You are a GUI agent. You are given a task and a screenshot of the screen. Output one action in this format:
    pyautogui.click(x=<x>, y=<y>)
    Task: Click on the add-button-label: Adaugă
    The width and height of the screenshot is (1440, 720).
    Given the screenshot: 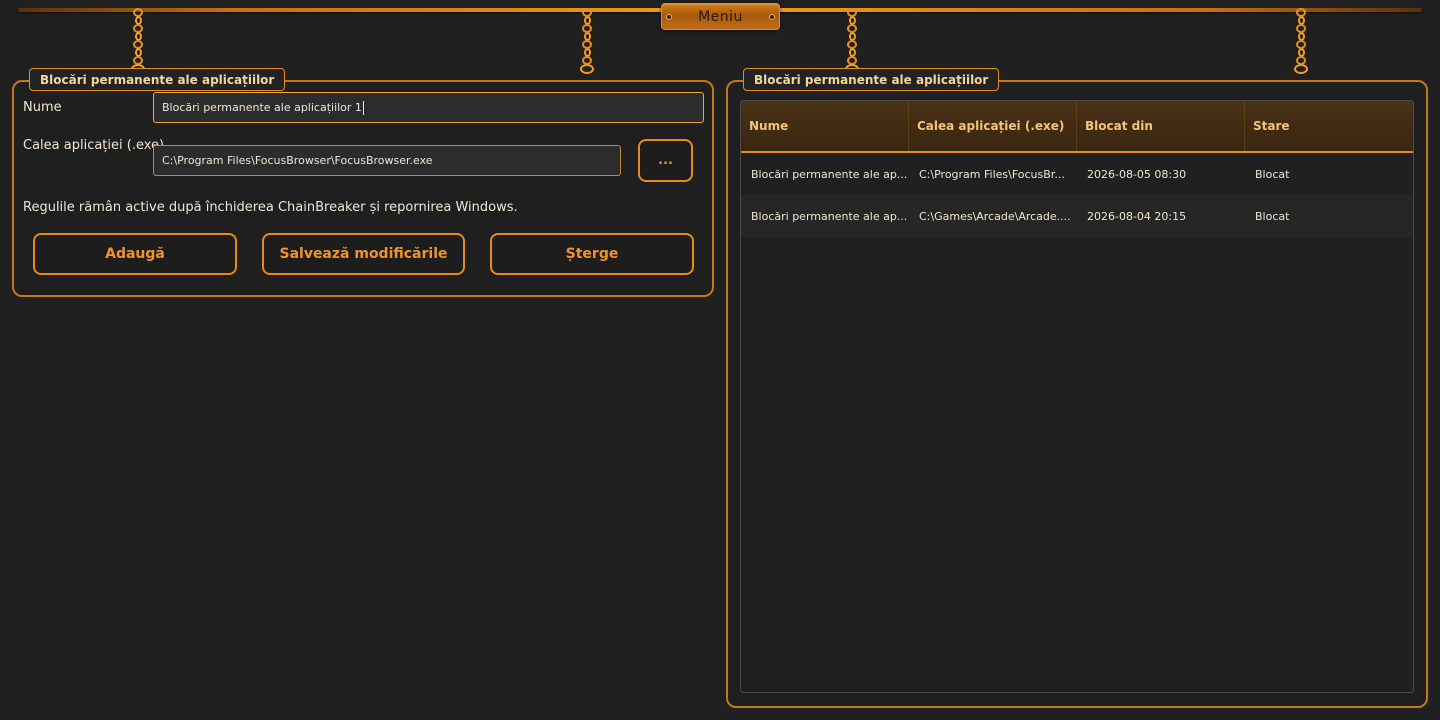 What is the action you would take?
    pyautogui.click(x=135, y=254)
    